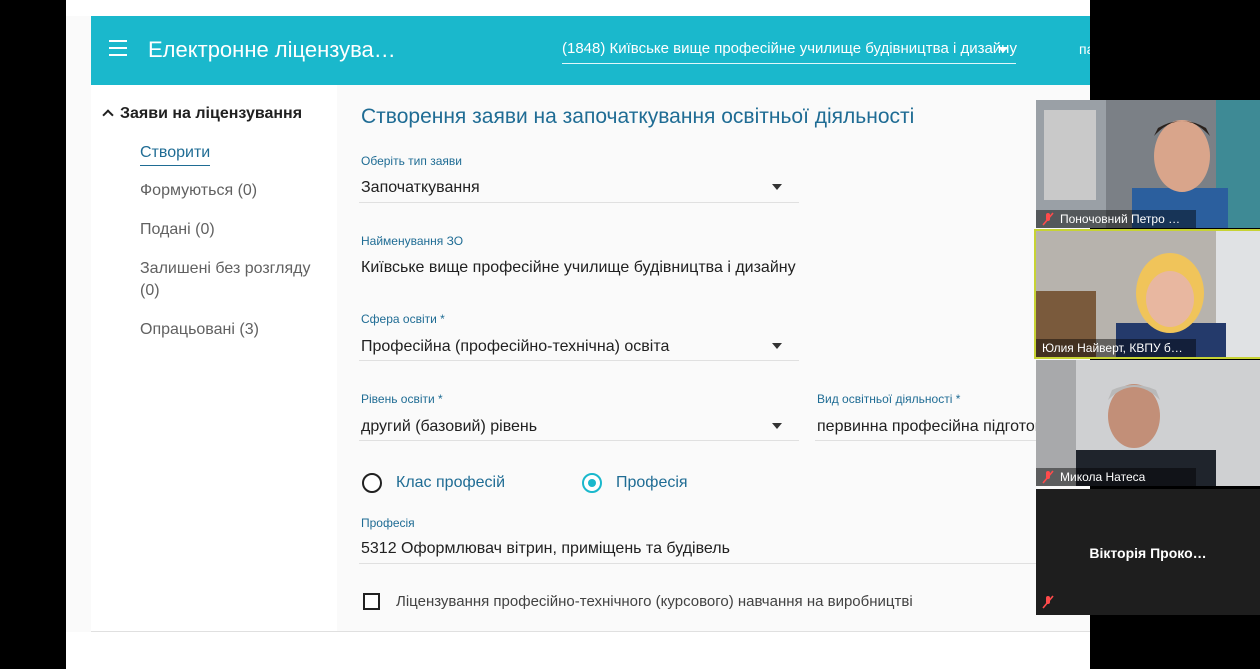  I want to click on participant-name: Микола Натеса, so click(1116, 477).